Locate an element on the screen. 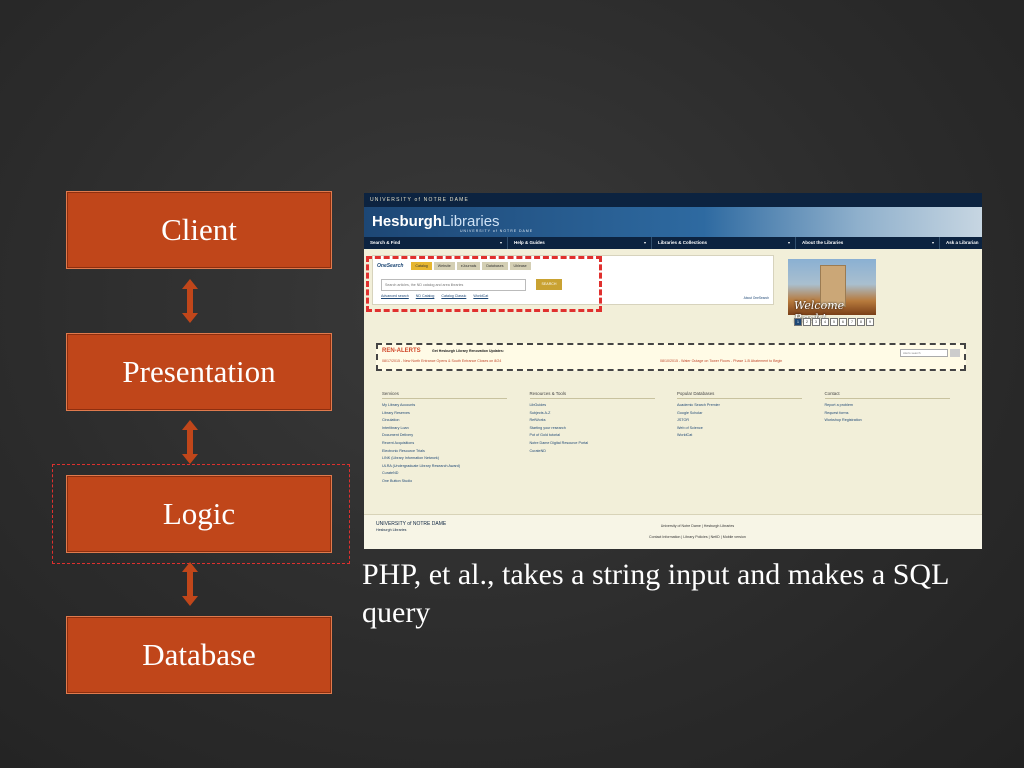 The image size is (1024, 768). column-heading: Popular Databases is located at coordinates (739, 395).